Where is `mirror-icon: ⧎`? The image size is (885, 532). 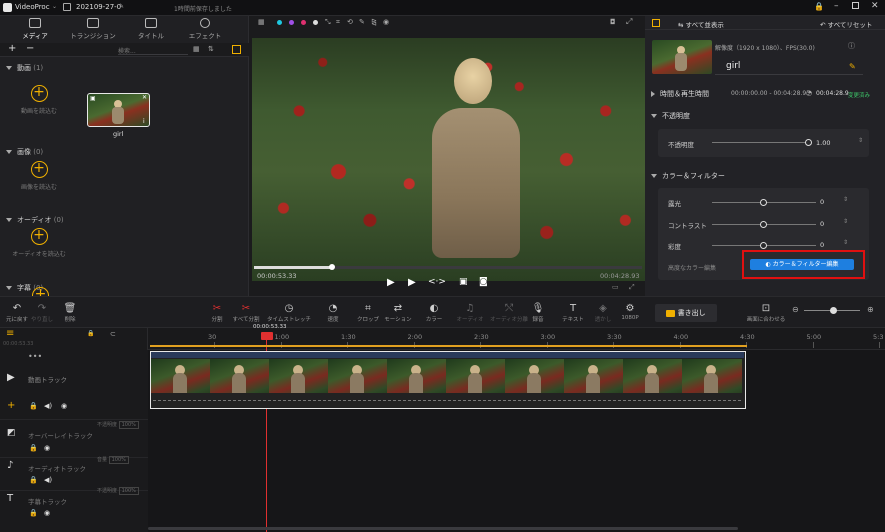
mirror-icon: ⧎ is located at coordinates (374, 22).